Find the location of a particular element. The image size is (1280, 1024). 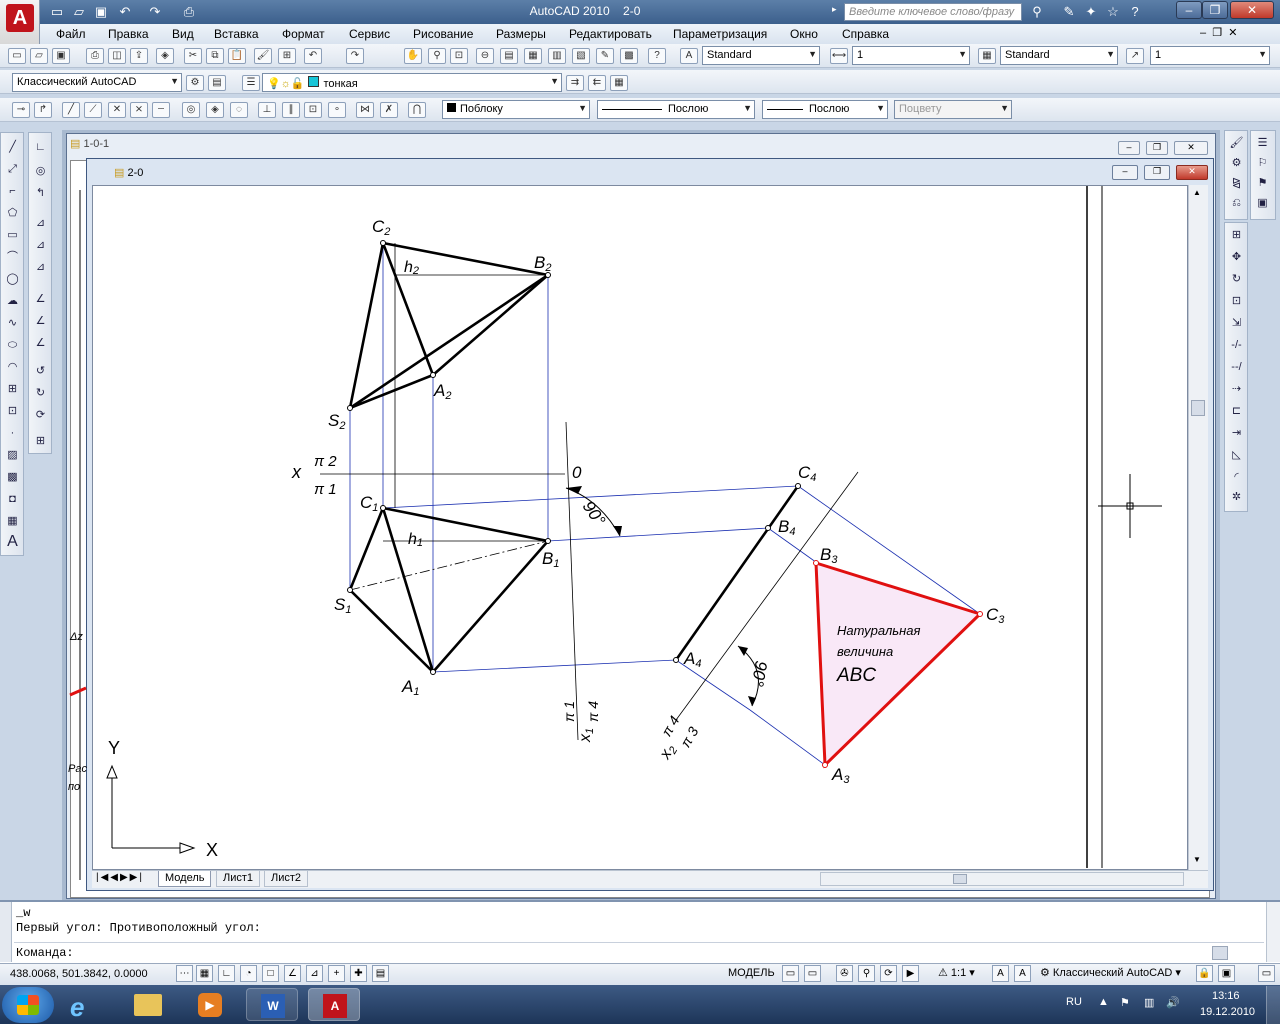

volume-icon: 🔊 is located at coordinates (1173, 1002).